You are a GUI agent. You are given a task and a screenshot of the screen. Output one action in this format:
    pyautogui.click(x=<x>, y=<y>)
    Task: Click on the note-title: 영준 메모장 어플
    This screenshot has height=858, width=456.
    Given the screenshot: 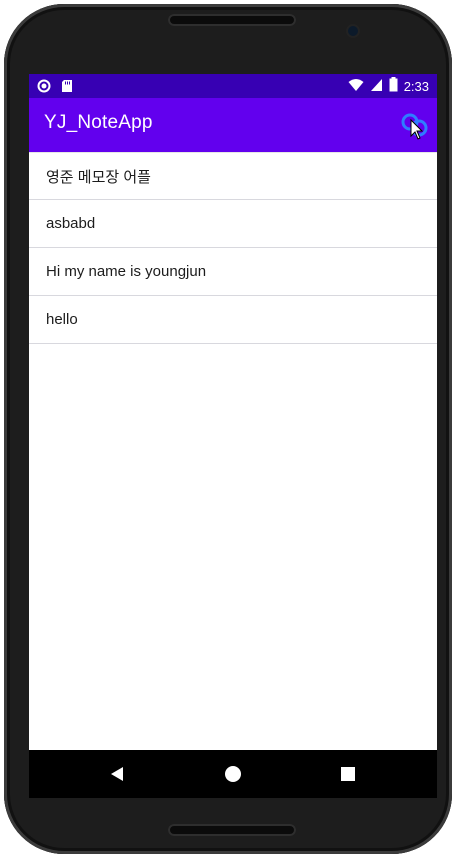 What is the action you would take?
    pyautogui.click(x=98, y=177)
    